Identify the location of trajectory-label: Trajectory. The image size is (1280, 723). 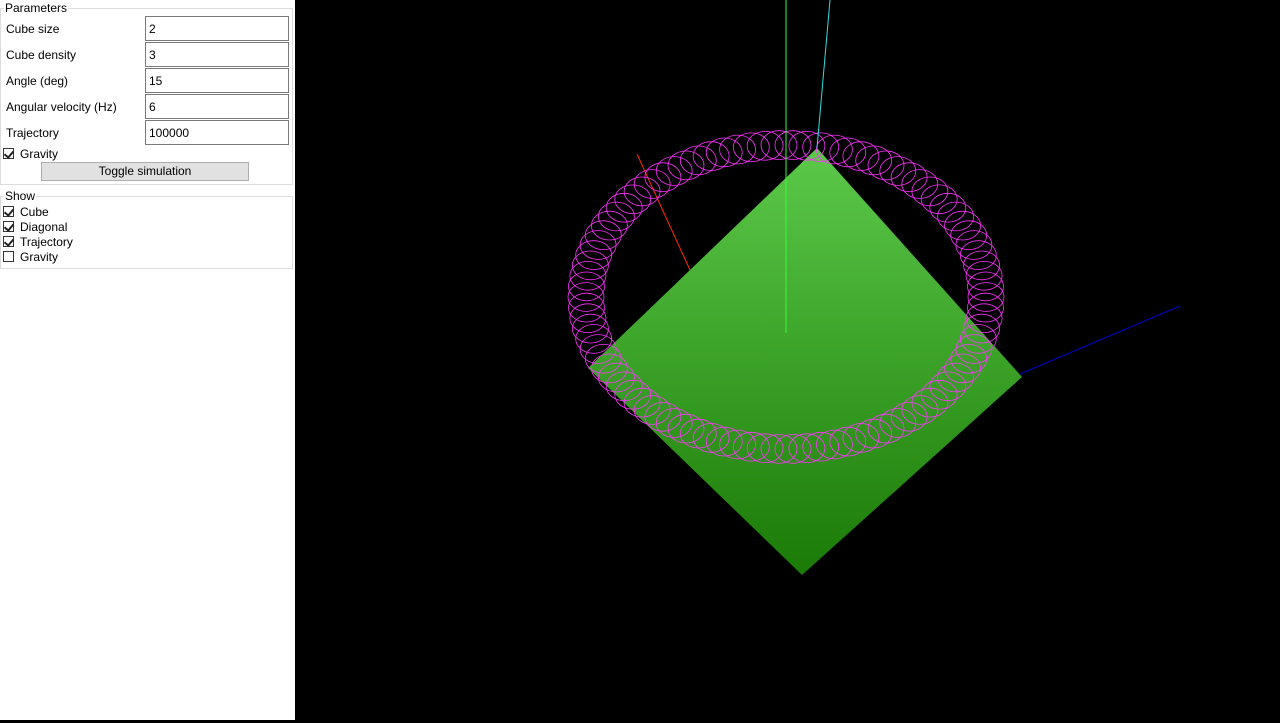
(32, 133).